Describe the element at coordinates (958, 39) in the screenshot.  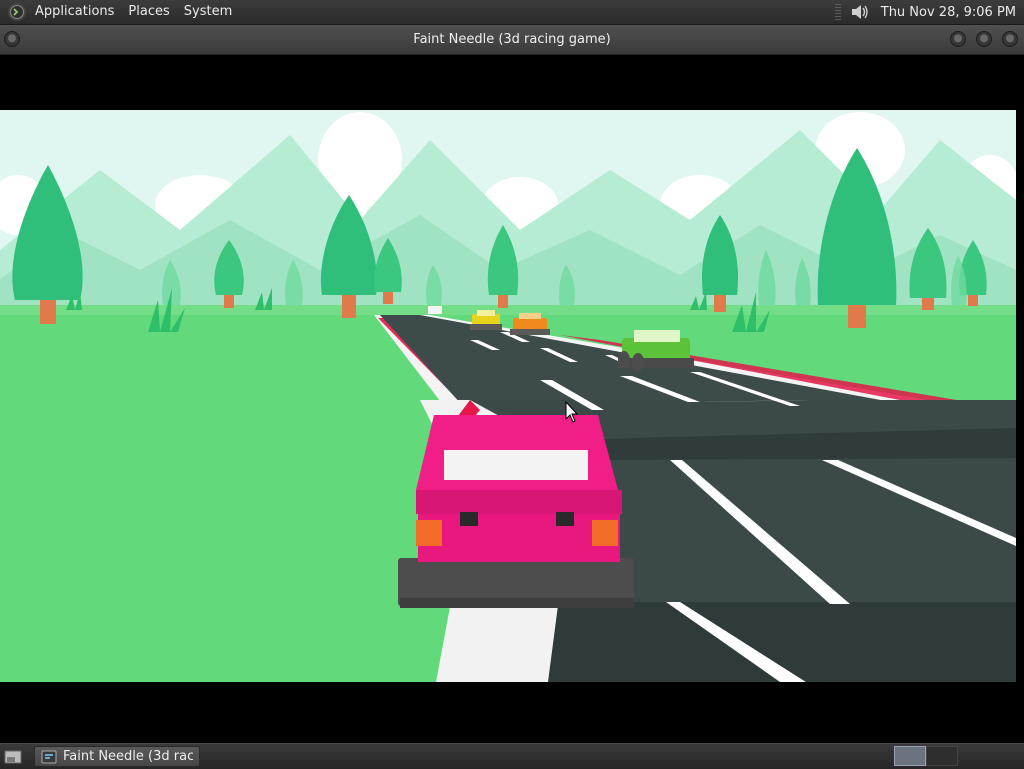
I see `minimize-button` at that location.